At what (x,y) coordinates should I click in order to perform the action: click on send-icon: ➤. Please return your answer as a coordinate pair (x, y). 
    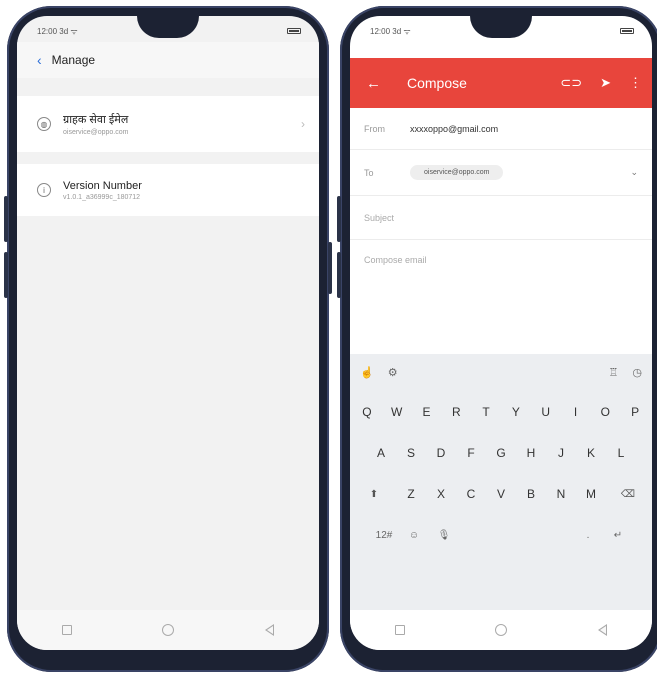
    Looking at the image, I should click on (605, 83).